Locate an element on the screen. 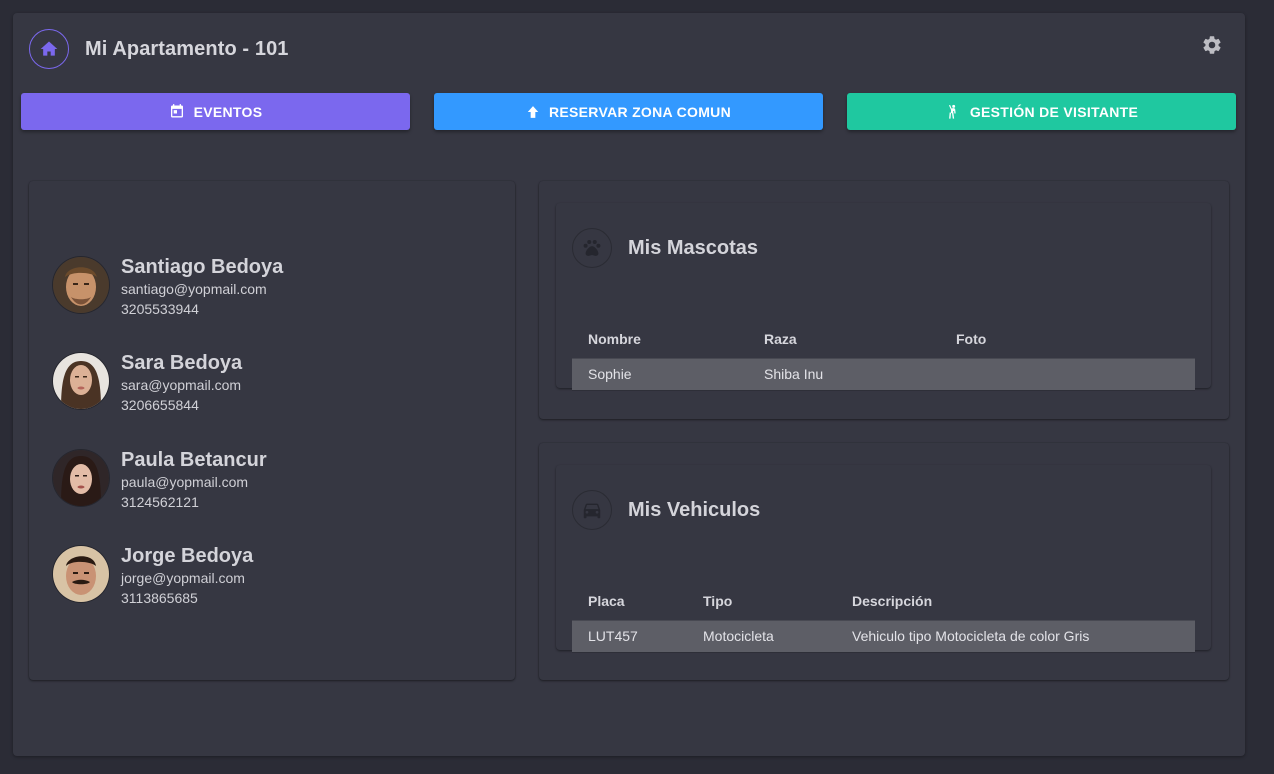 The height and width of the screenshot is (774, 1274). eventos-label: EVENTOS is located at coordinates (228, 111).